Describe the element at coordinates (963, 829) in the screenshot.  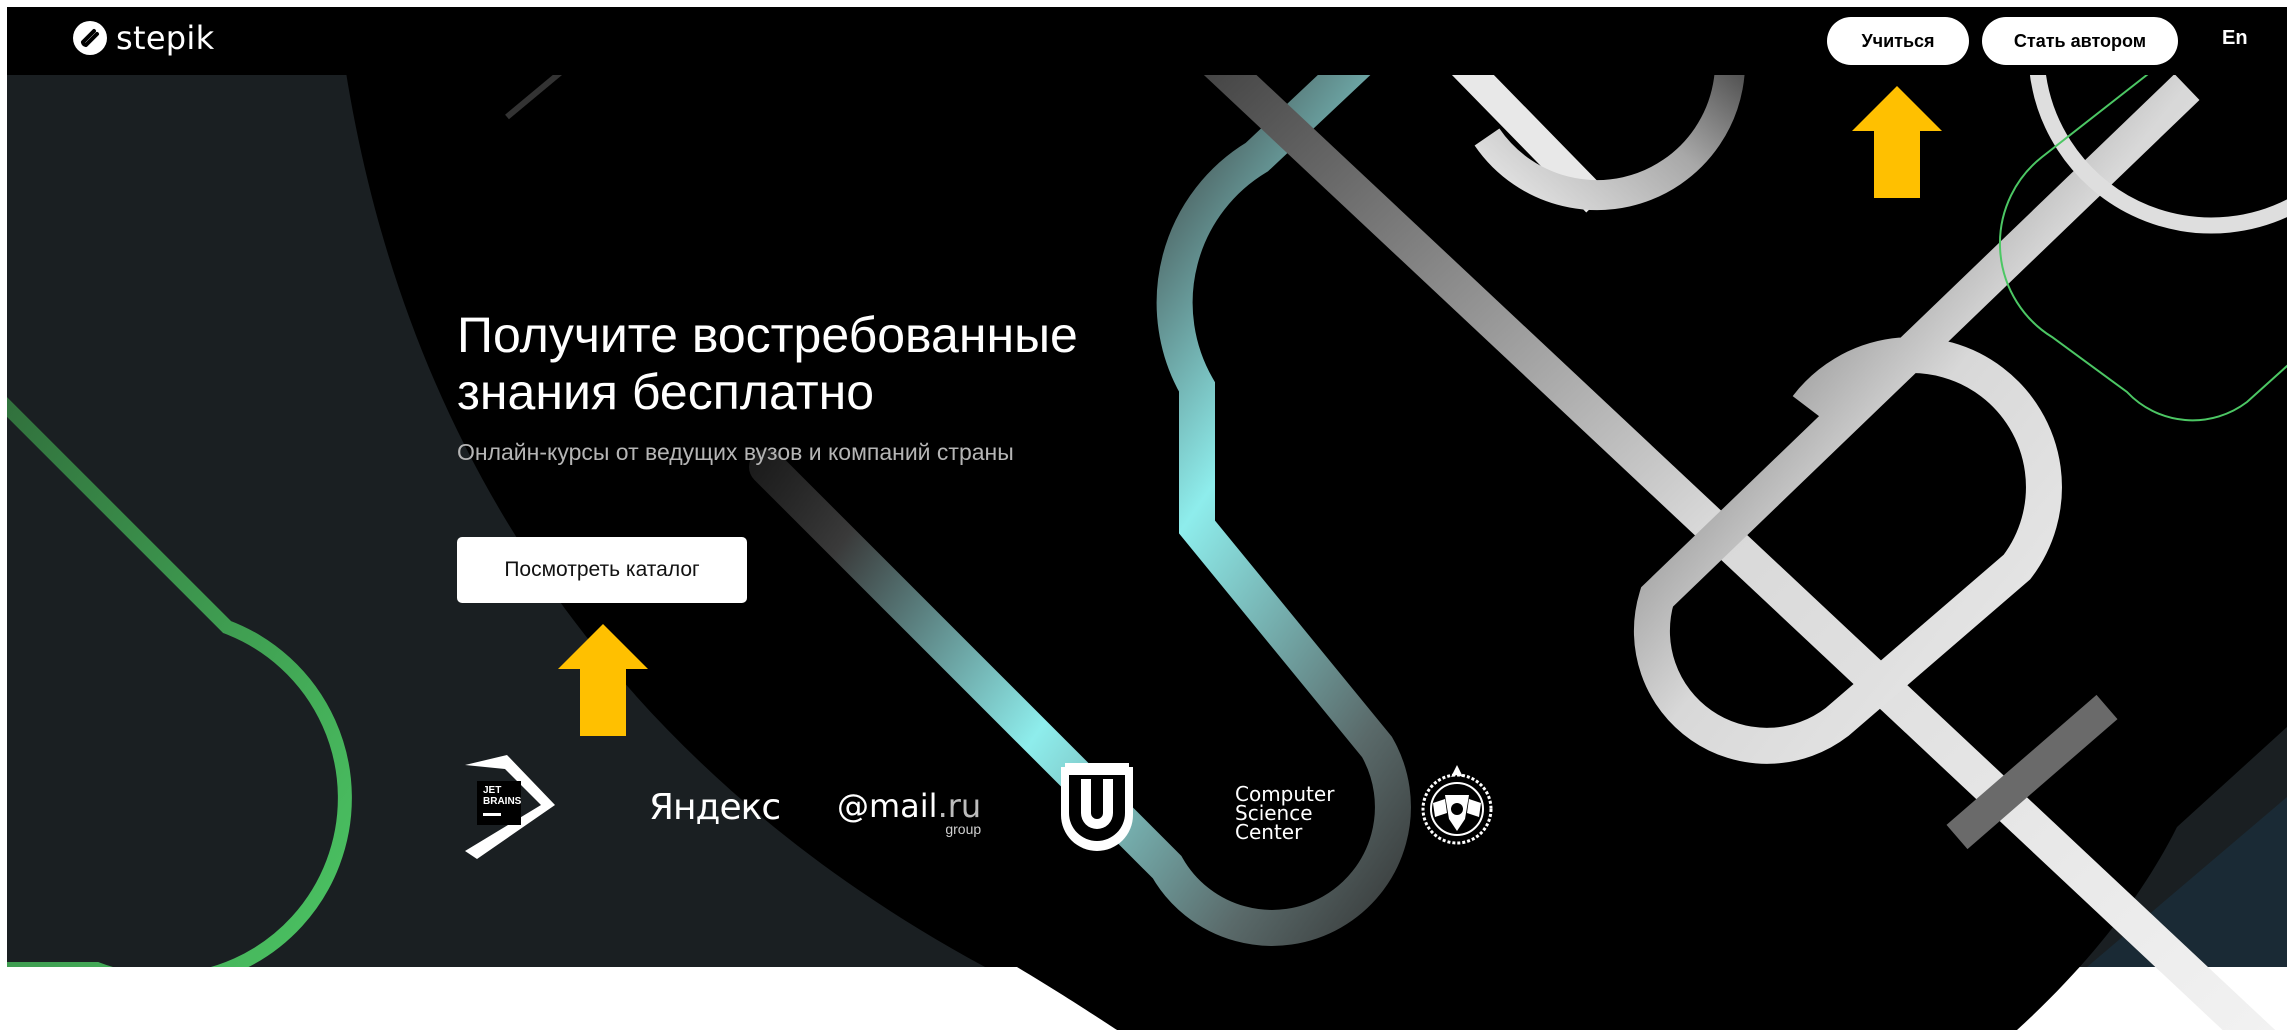
I see `mailru-group: group` at that location.